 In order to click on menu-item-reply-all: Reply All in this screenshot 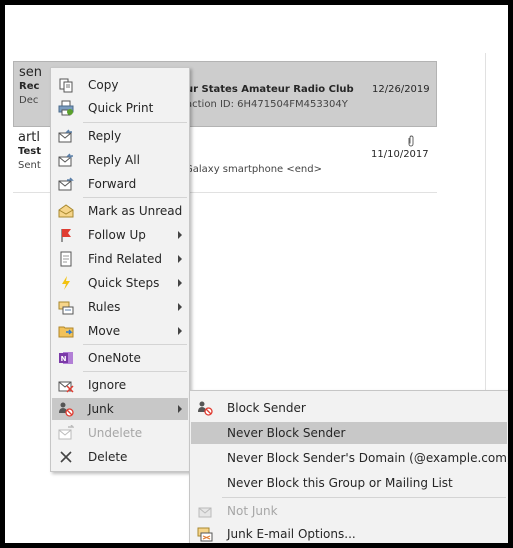, I will do `click(120, 160)`.